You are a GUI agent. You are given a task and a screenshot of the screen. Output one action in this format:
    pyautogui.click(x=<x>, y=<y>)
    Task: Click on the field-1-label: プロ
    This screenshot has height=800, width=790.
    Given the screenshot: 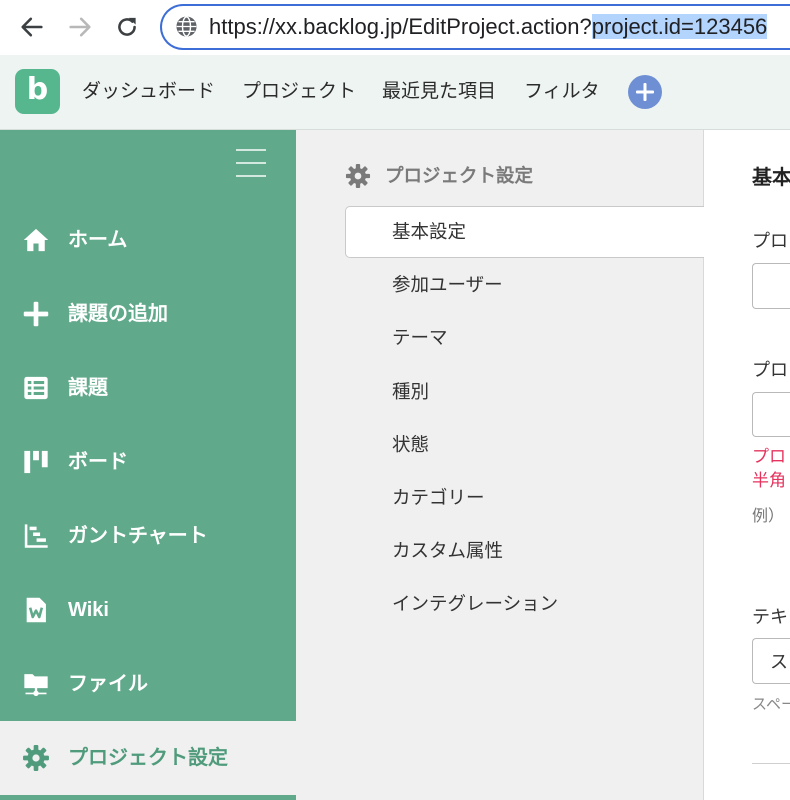 What is the action you would take?
    pyautogui.click(x=770, y=241)
    